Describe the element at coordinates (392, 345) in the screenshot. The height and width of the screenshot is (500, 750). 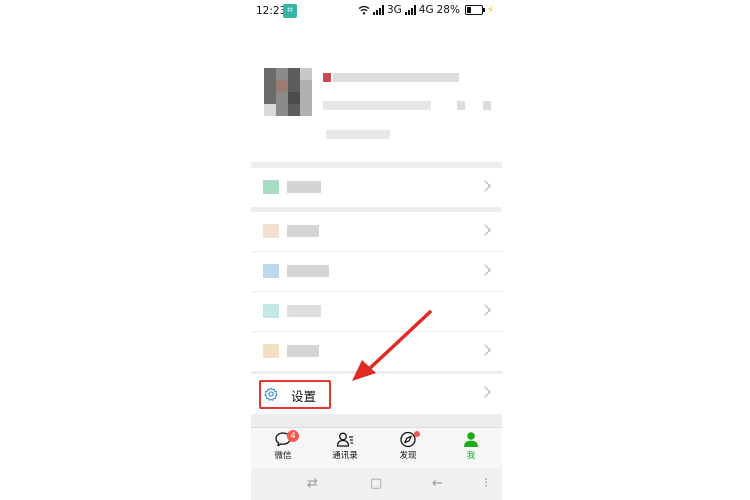
I see `red-arrow-annotation` at that location.